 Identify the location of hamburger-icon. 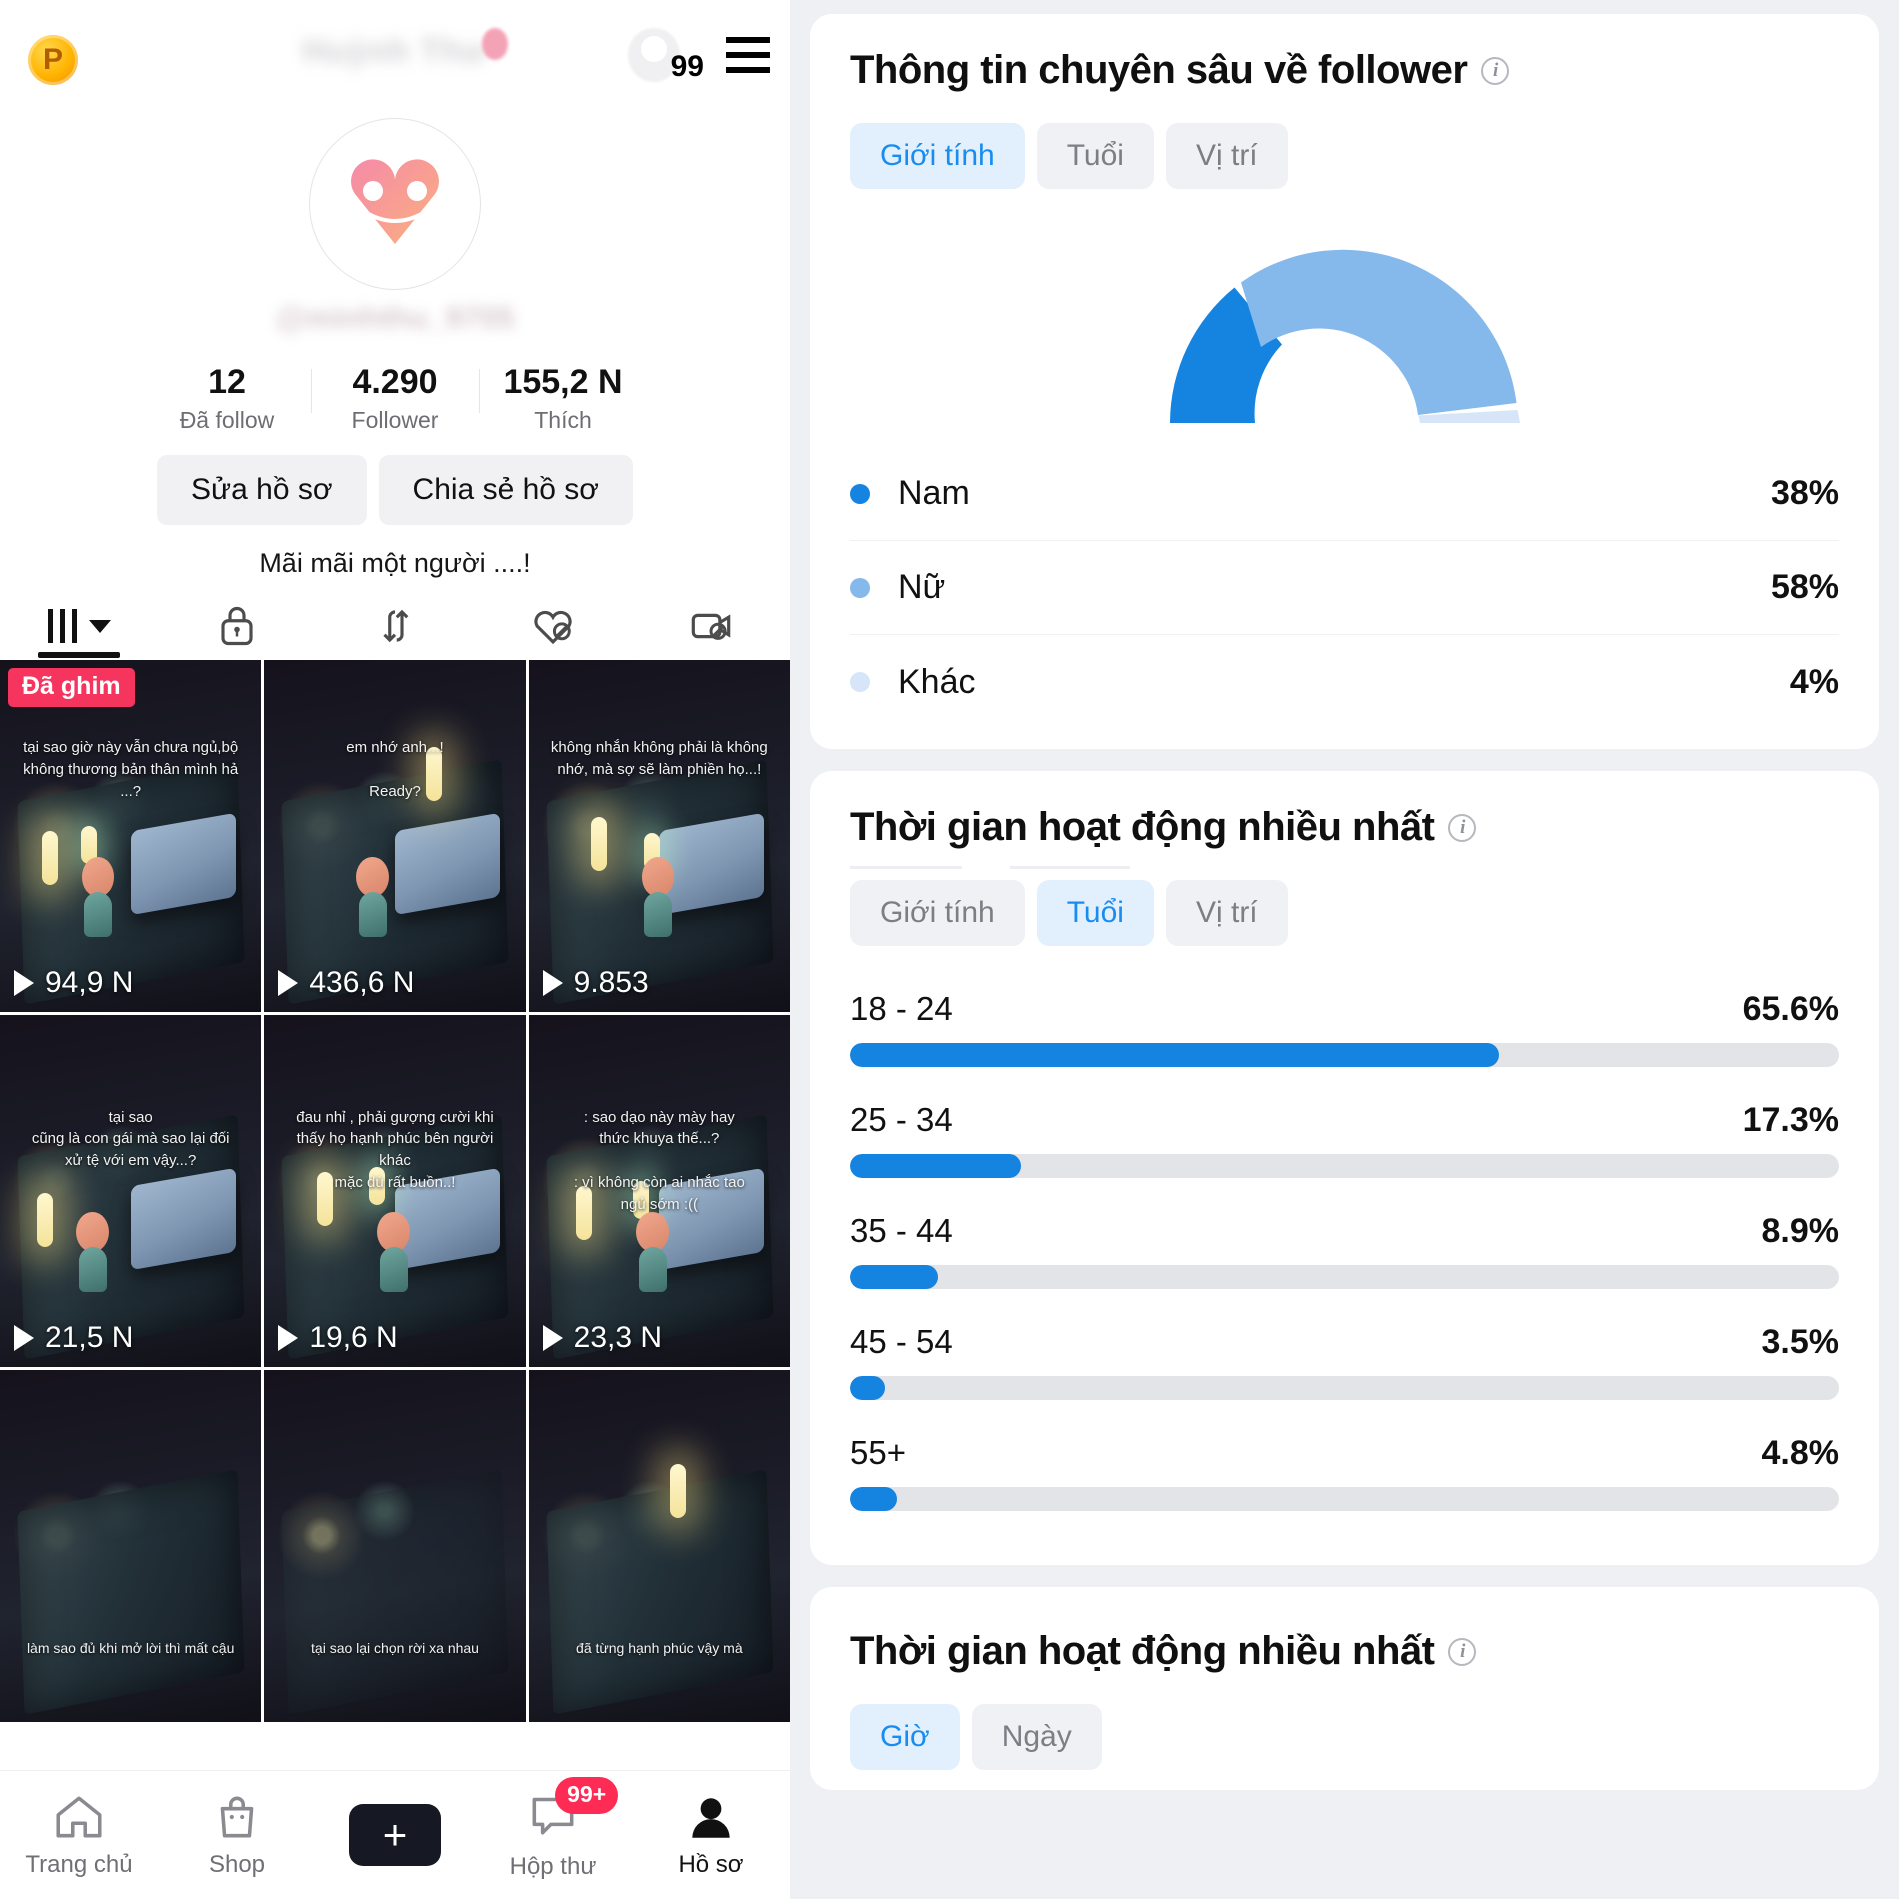
(736, 55).